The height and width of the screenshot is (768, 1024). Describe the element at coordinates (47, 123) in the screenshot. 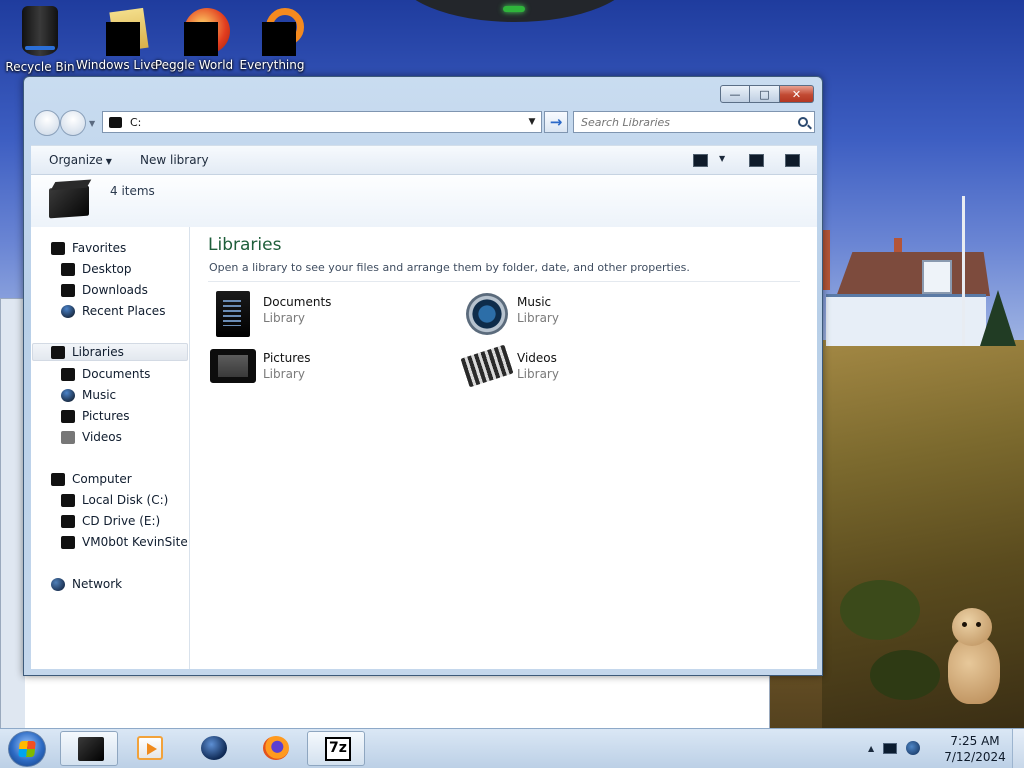

I see `back-button` at that location.